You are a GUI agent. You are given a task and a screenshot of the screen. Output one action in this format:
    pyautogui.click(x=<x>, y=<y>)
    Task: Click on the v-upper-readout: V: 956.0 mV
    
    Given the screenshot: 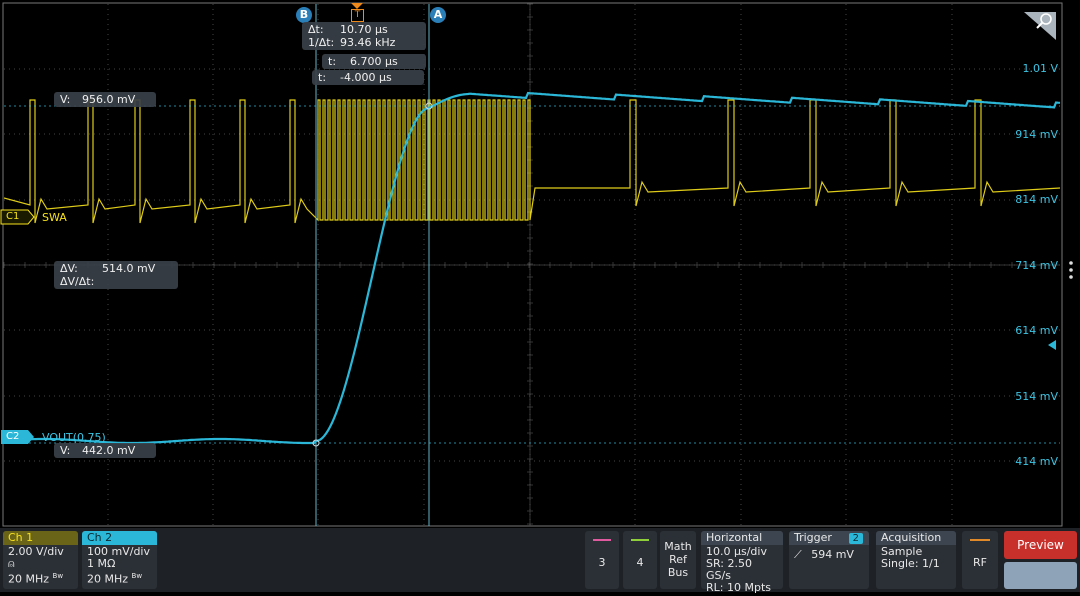 What is the action you would take?
    pyautogui.click(x=105, y=99)
    